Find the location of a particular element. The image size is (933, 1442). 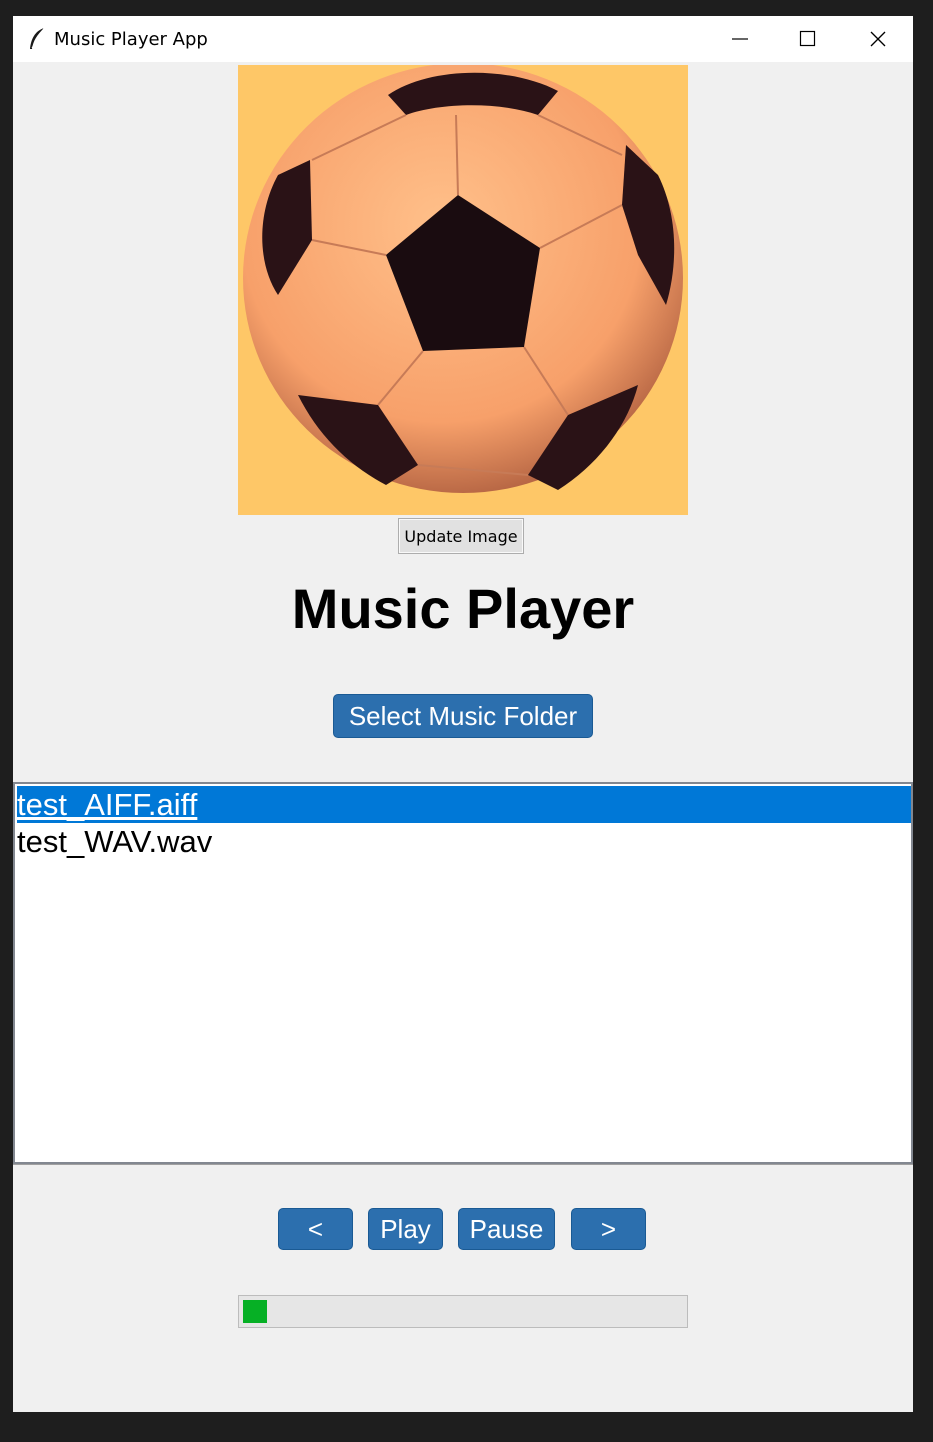

page-title: Music Player is located at coordinates (463, 608).